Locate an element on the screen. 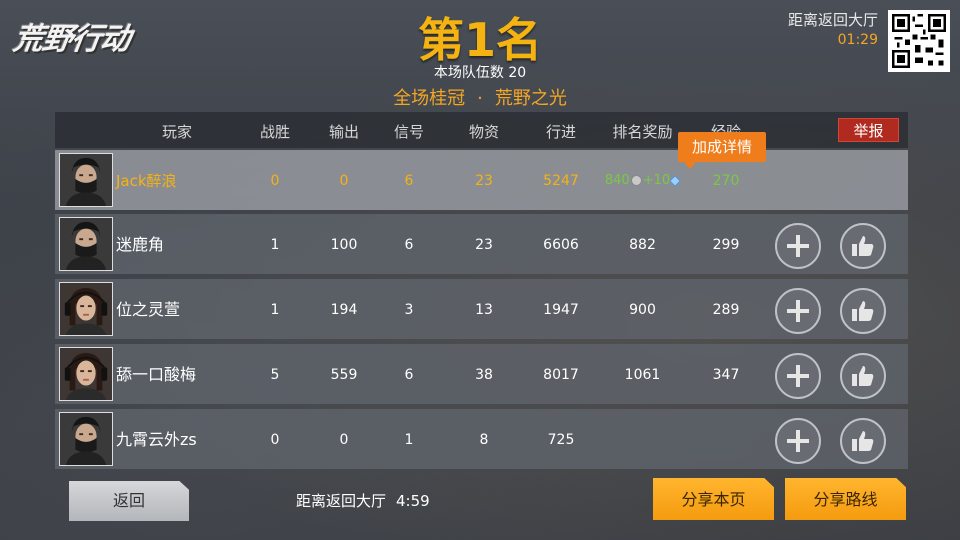  damage-value: 559 is located at coordinates (344, 375).